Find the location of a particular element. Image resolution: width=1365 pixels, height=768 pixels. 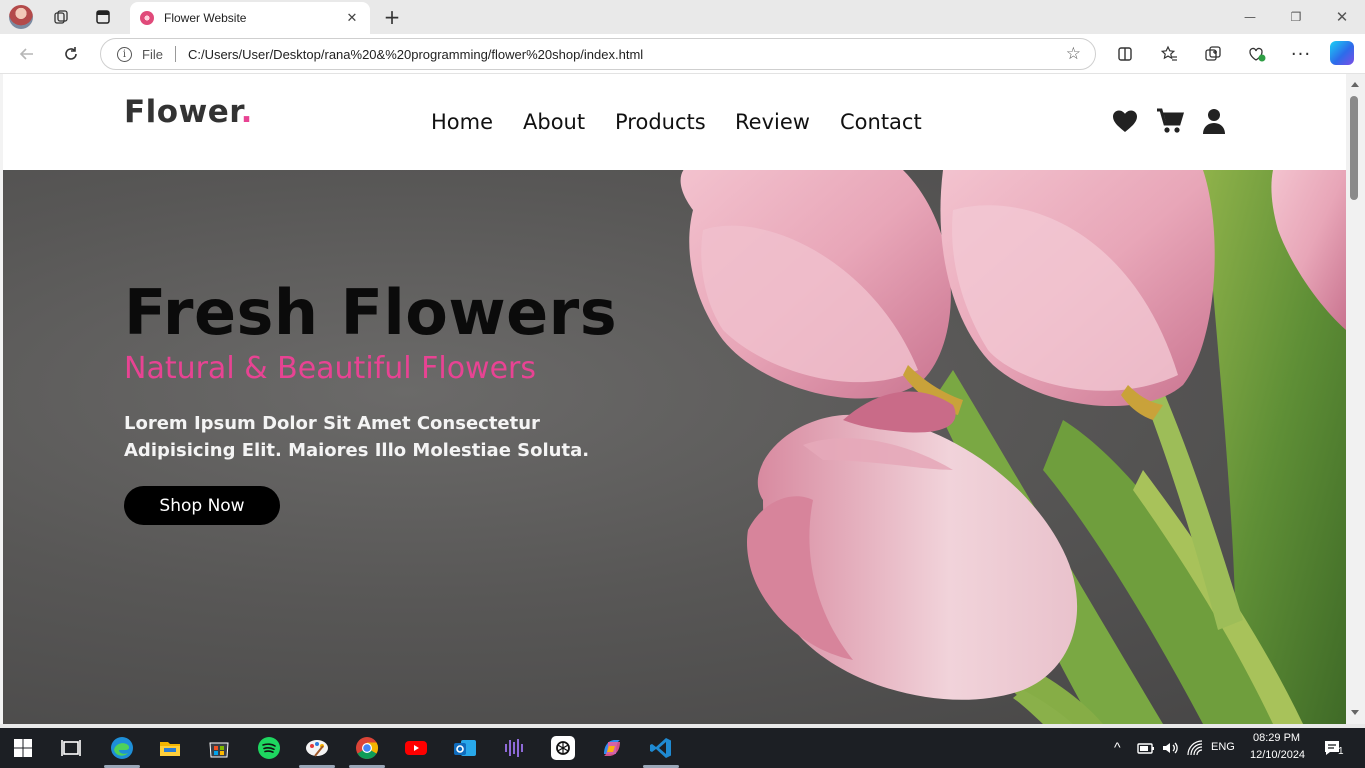

new-tab-icon: + is located at coordinates (392, 17).